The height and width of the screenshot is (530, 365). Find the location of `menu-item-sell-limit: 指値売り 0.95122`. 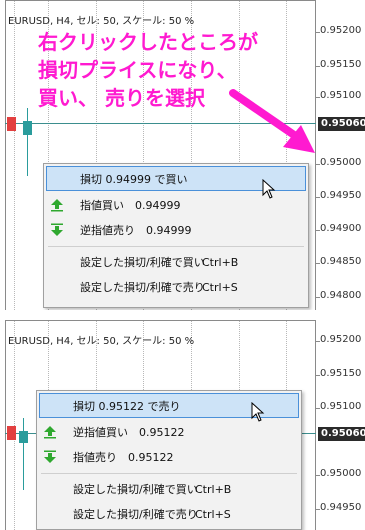

menu-item-sell-limit: 指値売り 0.95122 is located at coordinates (169, 457).